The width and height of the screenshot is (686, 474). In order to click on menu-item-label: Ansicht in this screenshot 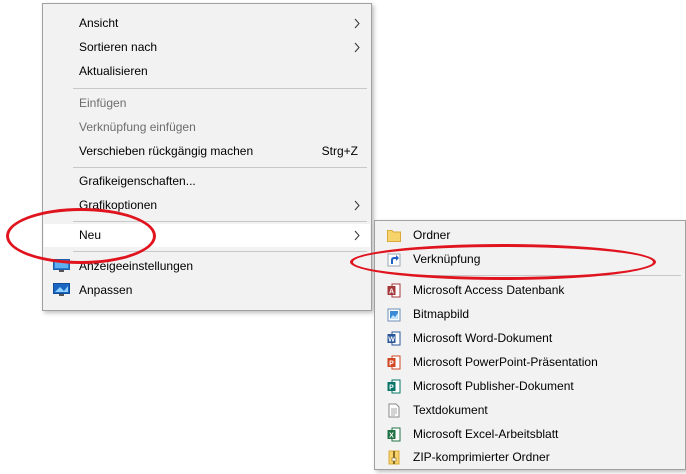, I will do `click(99, 23)`.